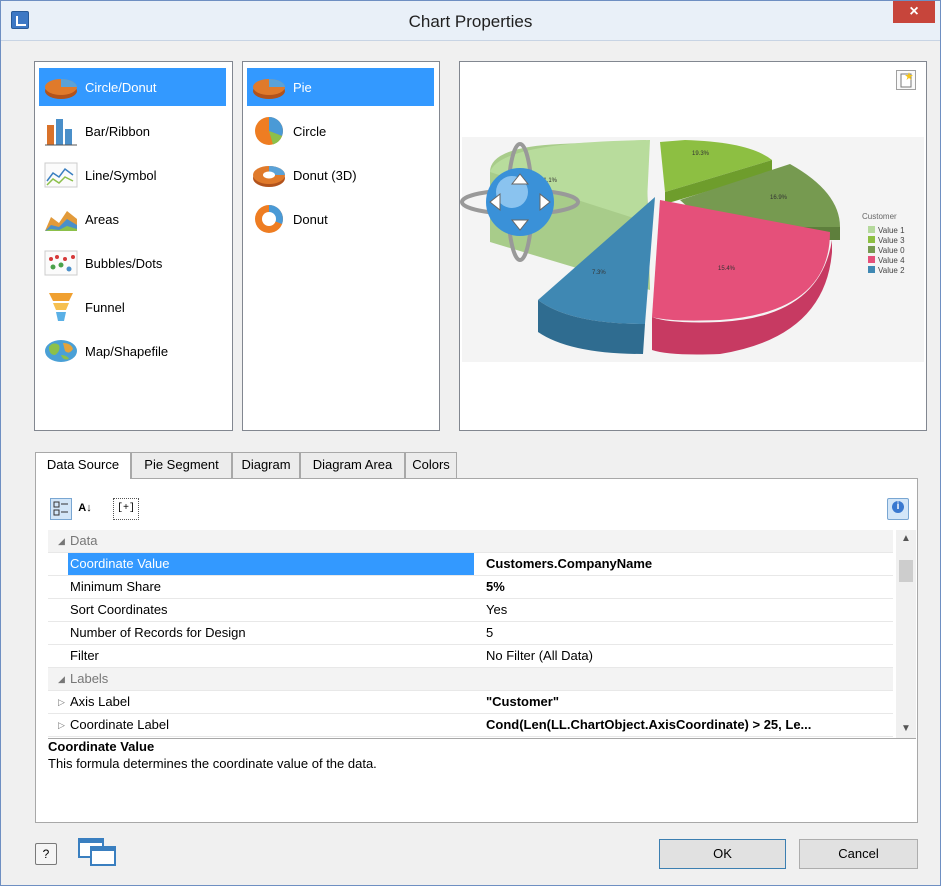 The image size is (941, 886). Describe the element at coordinates (100, 701) in the screenshot. I see `property-name: Axis Label` at that location.